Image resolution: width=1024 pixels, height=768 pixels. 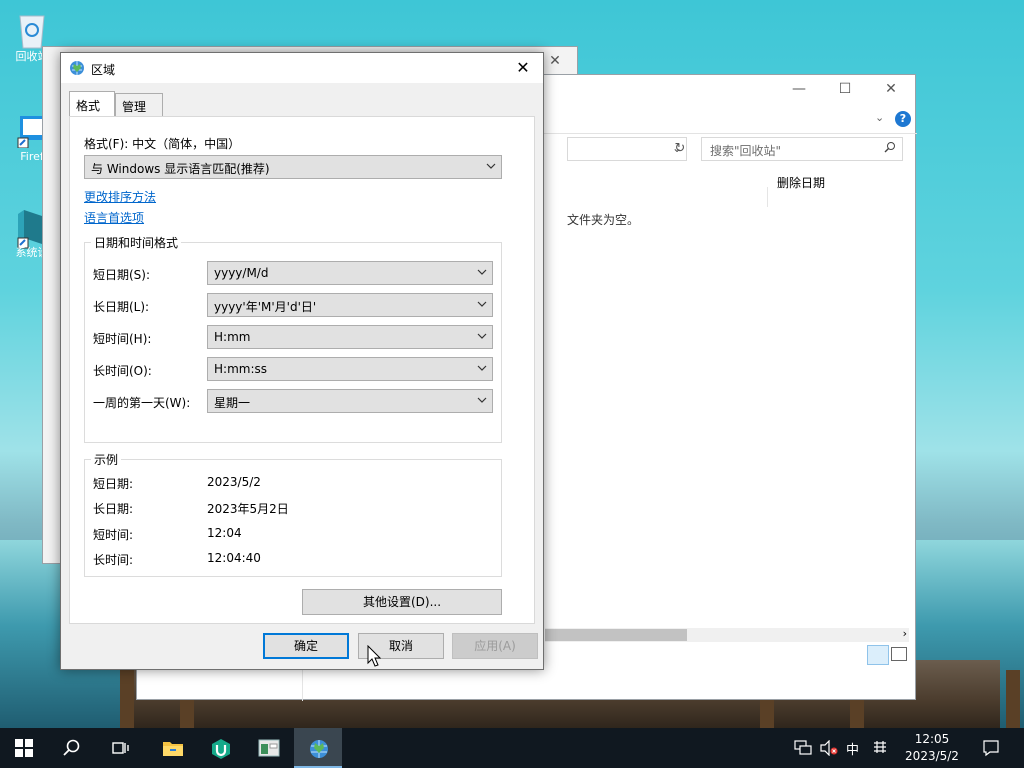 What do you see at coordinates (234, 482) in the screenshot?
I see `example-short-date-value: 2023/5/2` at bounding box center [234, 482].